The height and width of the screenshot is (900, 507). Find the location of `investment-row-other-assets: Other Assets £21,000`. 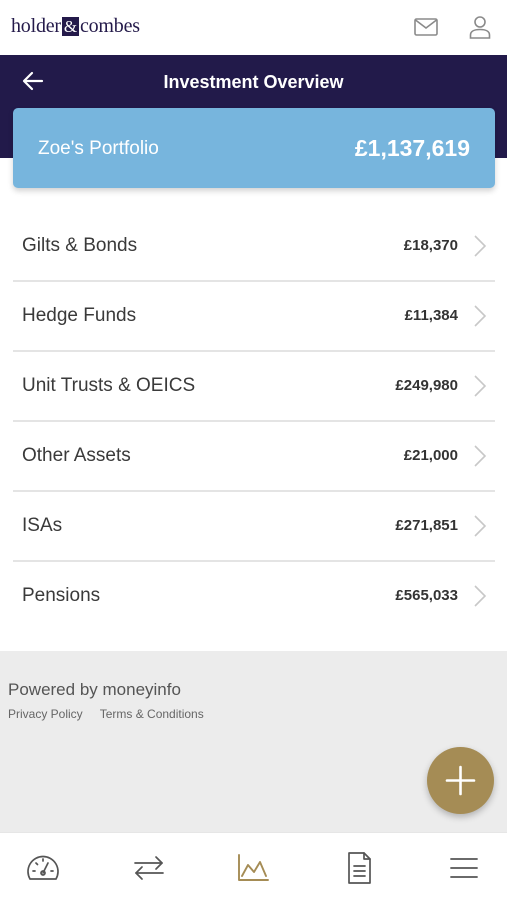

investment-row-other-assets: Other Assets £21,000 is located at coordinates (254, 457).